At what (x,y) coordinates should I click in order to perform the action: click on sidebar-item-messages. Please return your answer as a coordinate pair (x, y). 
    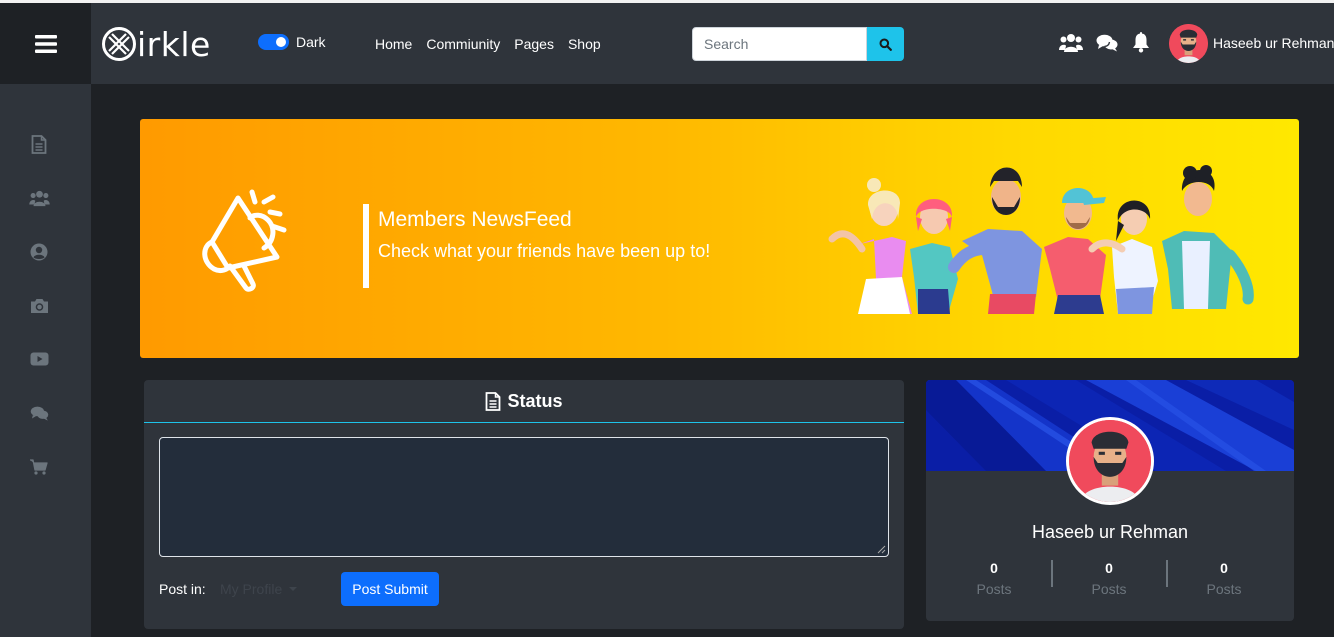
    Looking at the image, I should click on (39, 413).